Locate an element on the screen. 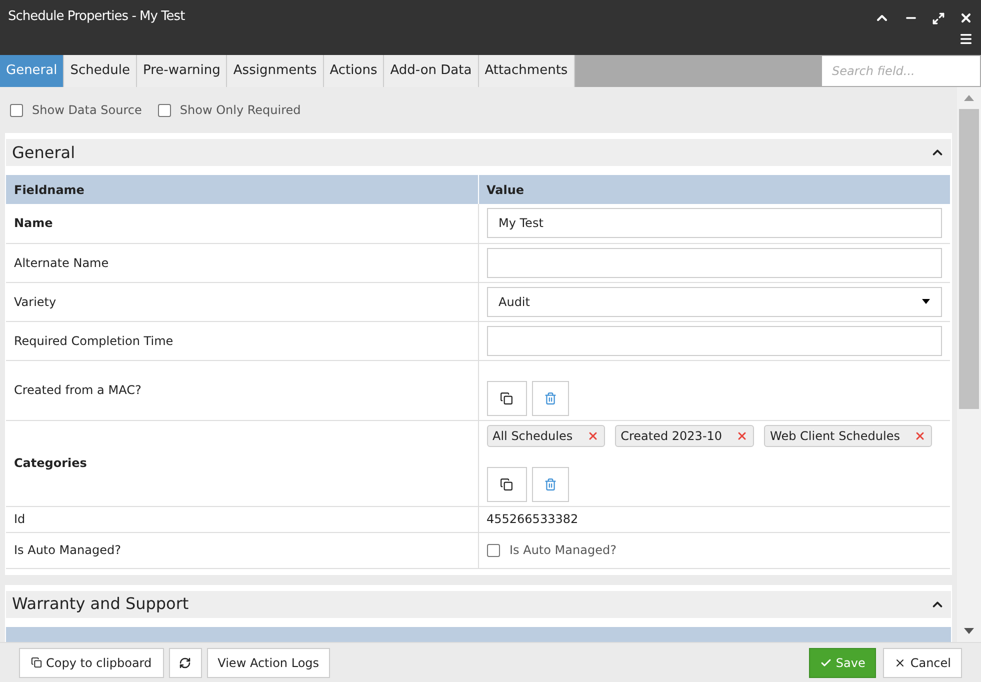 The width and height of the screenshot is (981, 682). field-name: Required Completion Time is located at coordinates (242, 340).